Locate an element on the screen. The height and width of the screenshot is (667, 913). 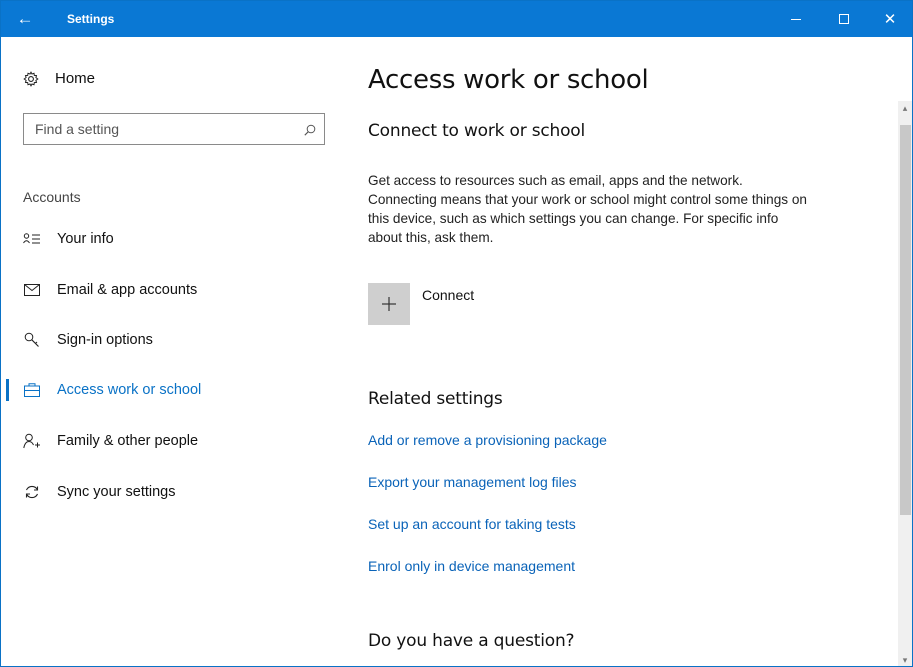
page-title: Access work or school is located at coordinates (508, 80).